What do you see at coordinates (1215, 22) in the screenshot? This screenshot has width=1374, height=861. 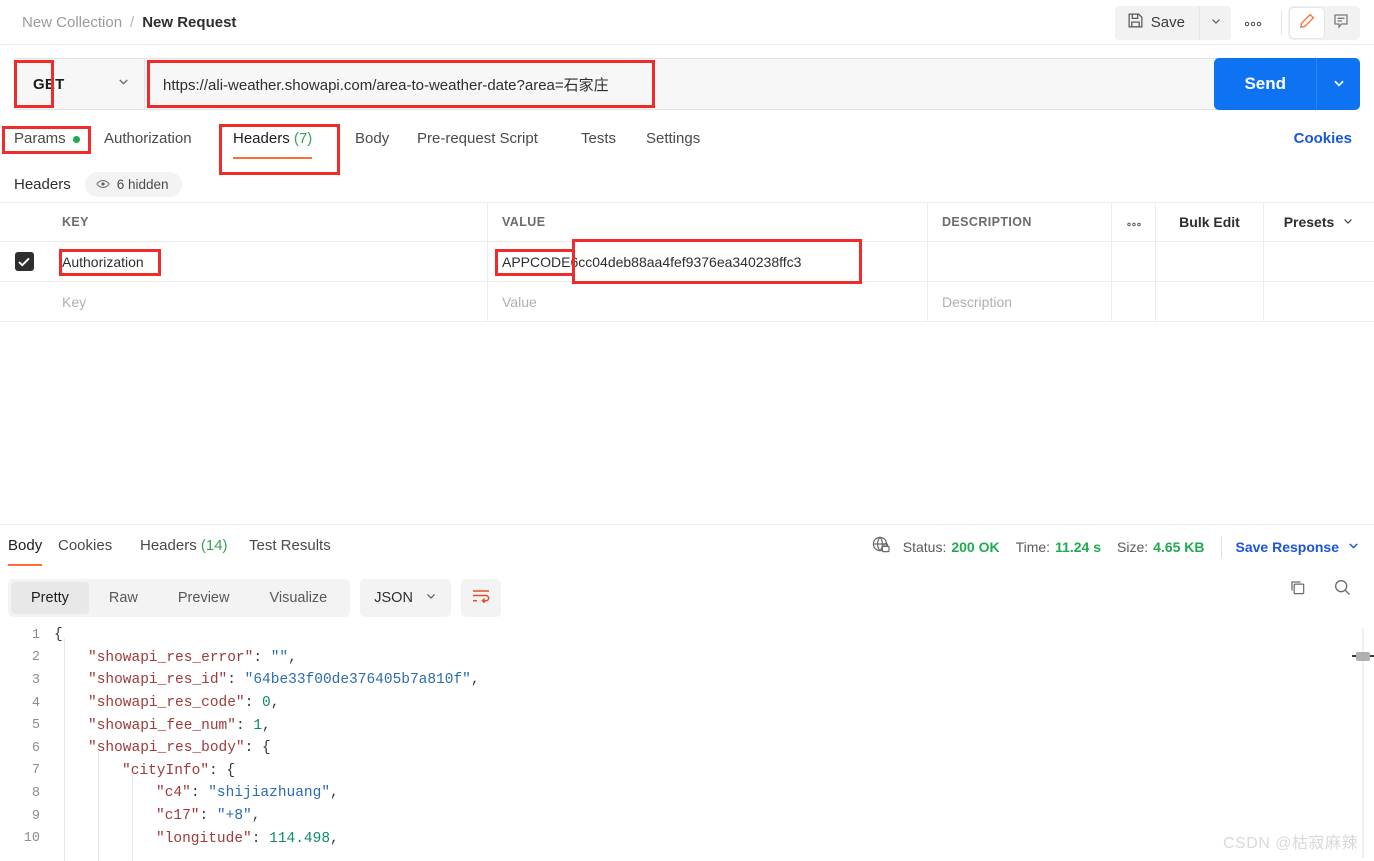 I see `save-options-button` at bounding box center [1215, 22].